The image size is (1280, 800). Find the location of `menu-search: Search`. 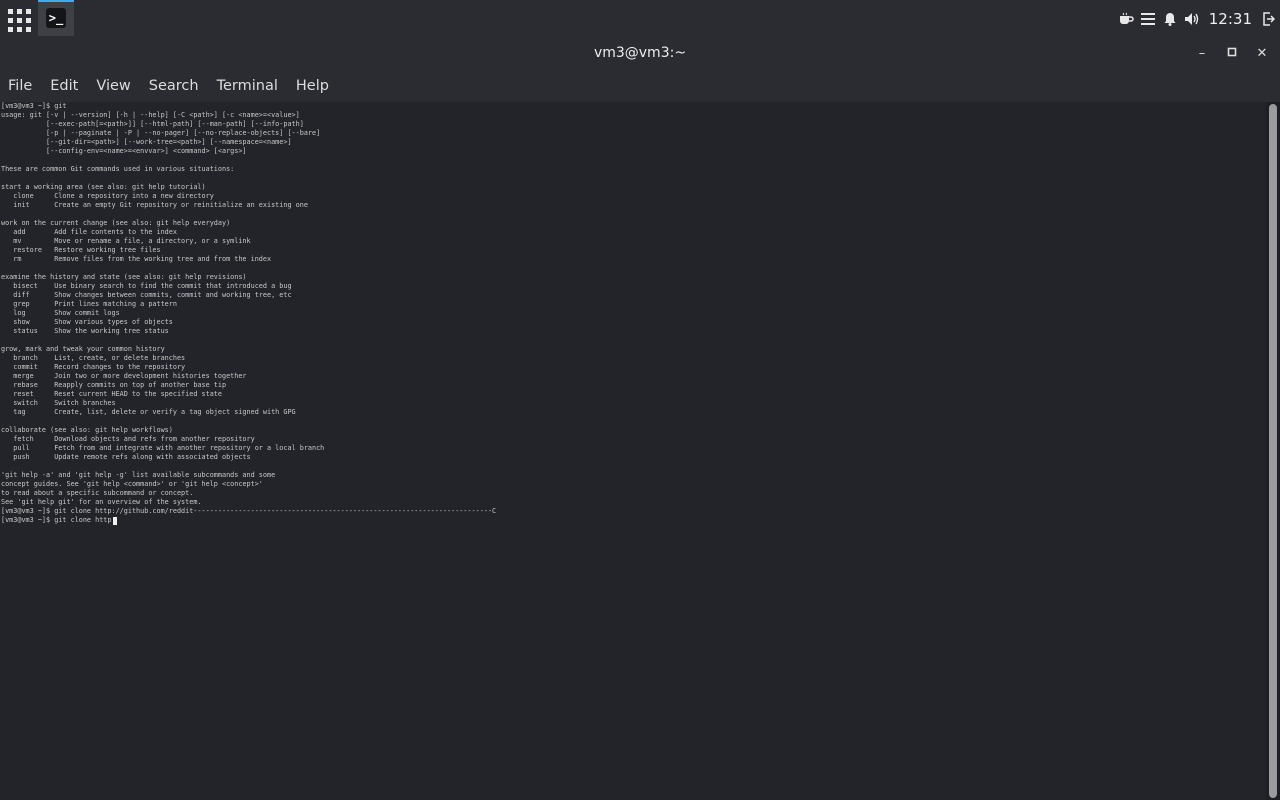

menu-search: Search is located at coordinates (176, 86).